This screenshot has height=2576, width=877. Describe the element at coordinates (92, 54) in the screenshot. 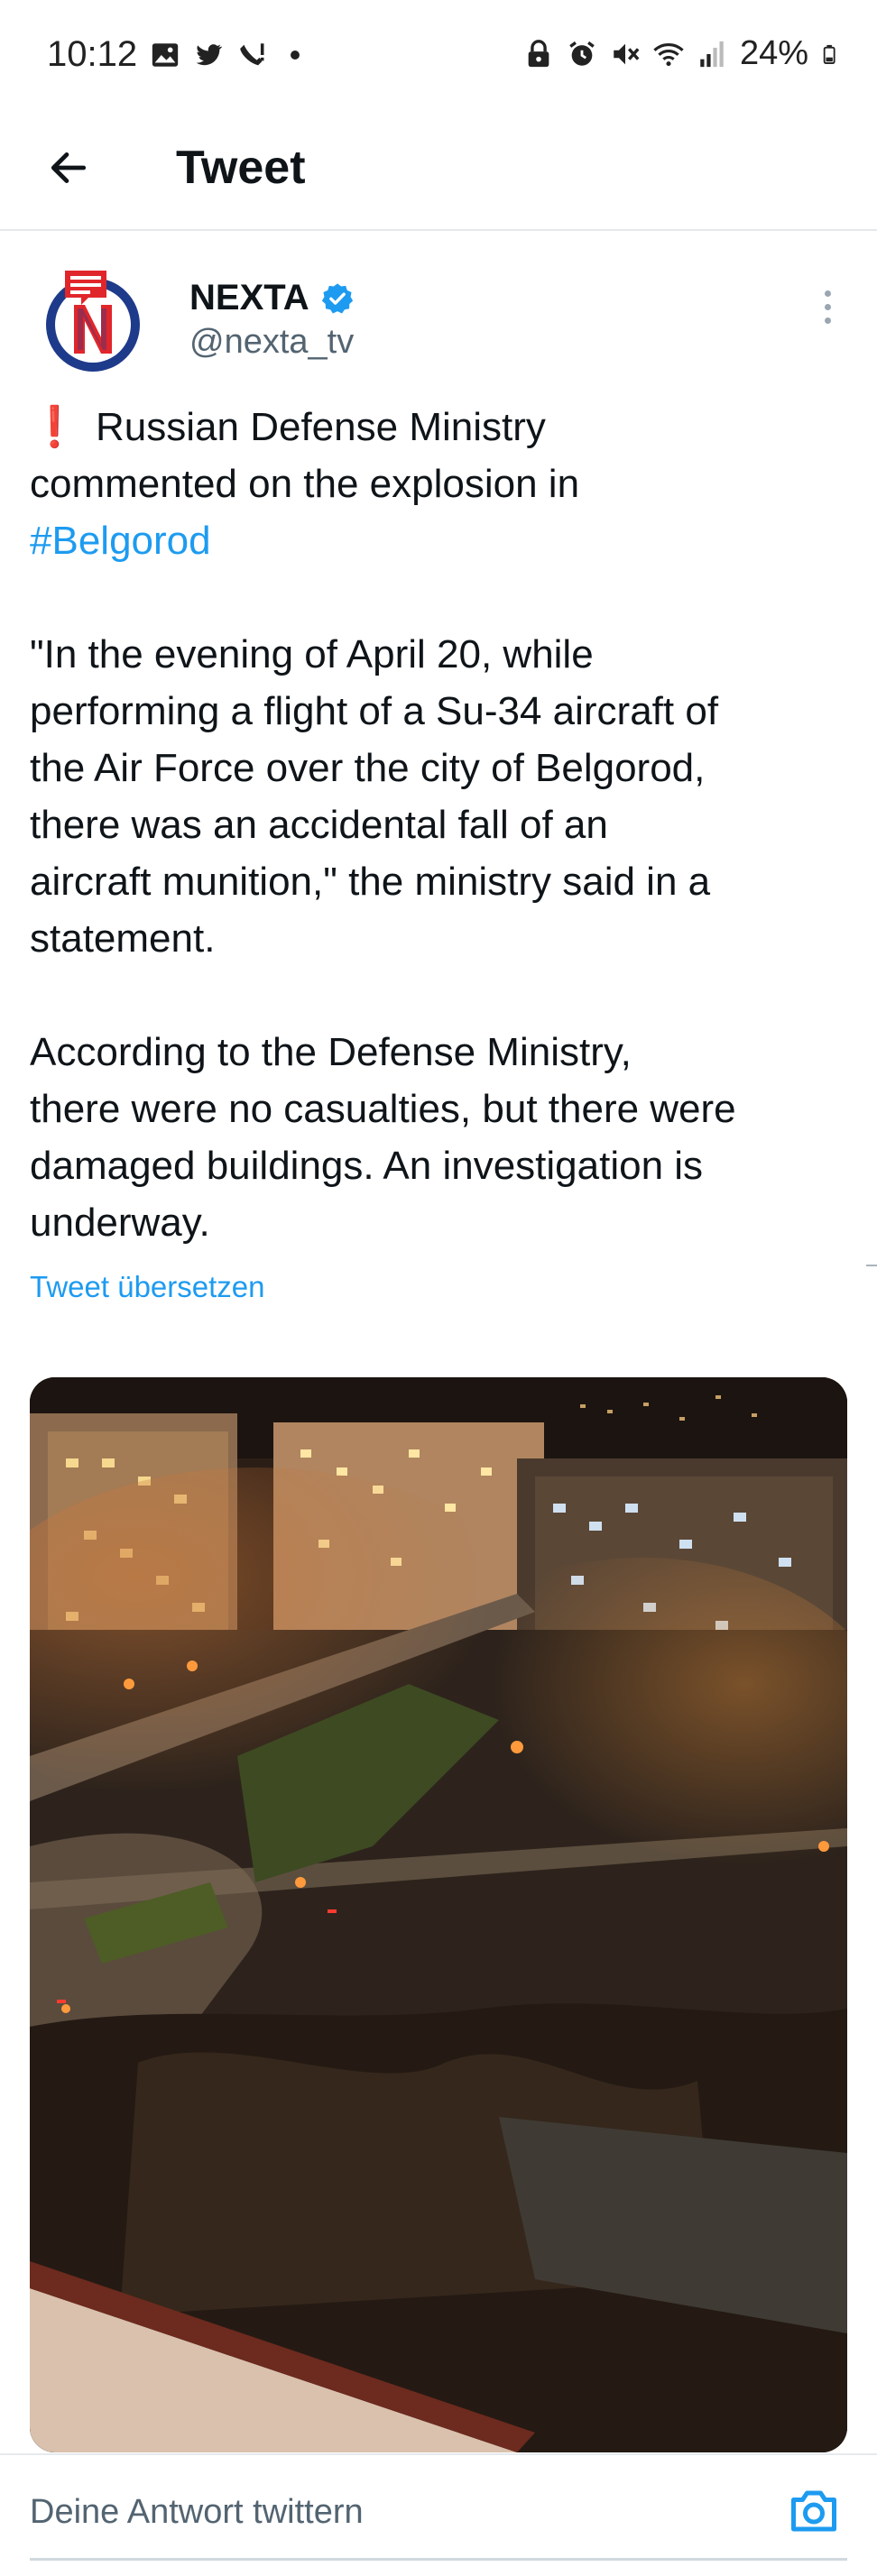

I see `status-time: 10:12` at that location.